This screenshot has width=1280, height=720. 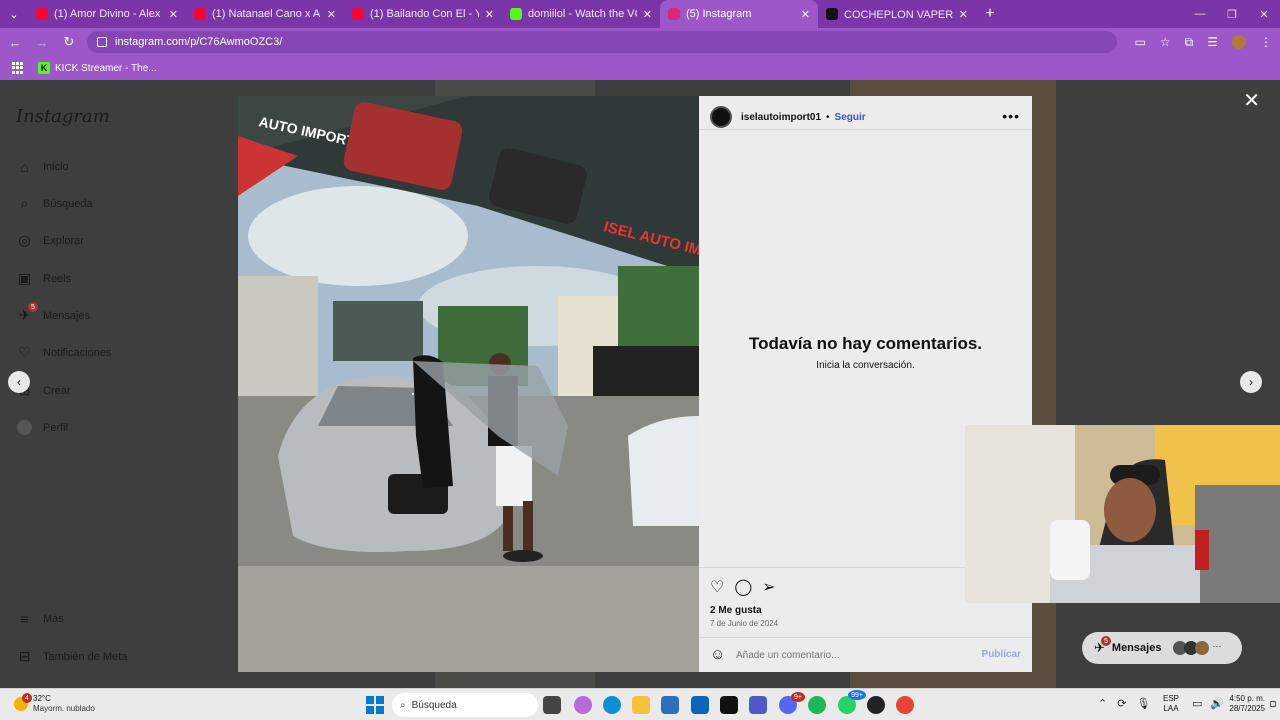 What do you see at coordinates (581, 14) in the screenshot?
I see `tab-domiilol-kick: domiilol - Watch the VOD on K ✕` at bounding box center [581, 14].